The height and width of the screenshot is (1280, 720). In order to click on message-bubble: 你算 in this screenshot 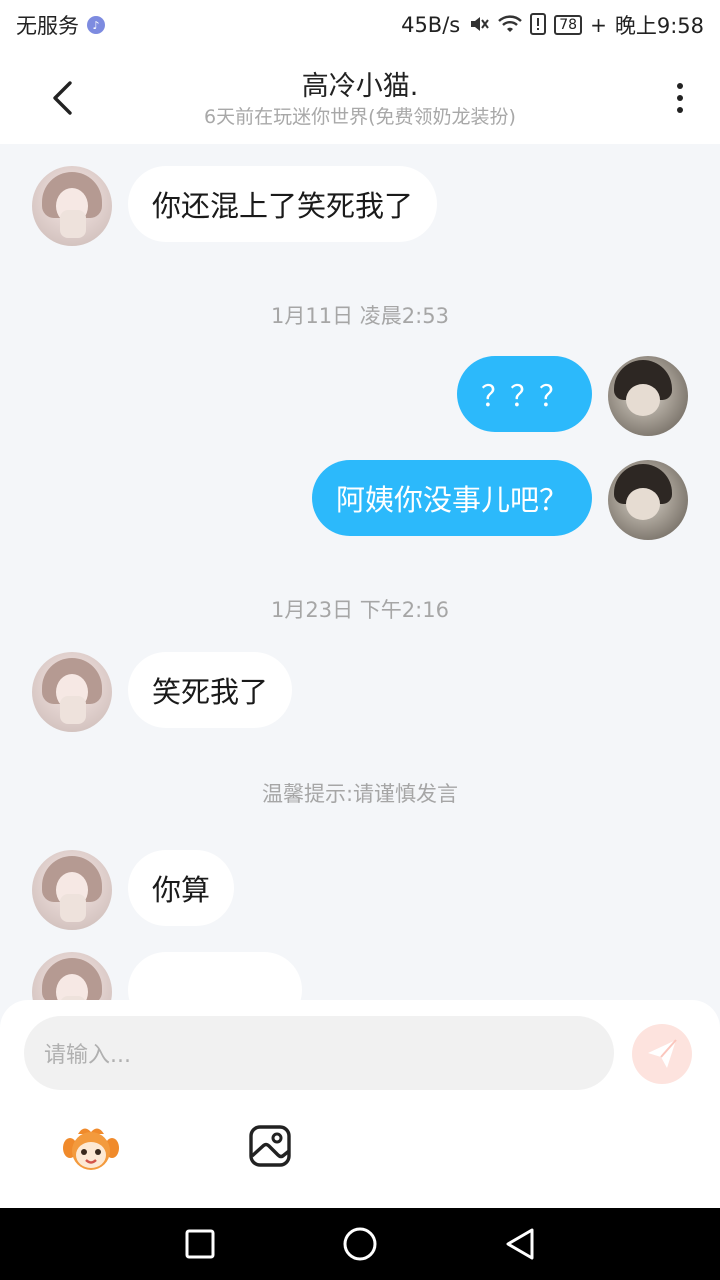, I will do `click(181, 888)`.